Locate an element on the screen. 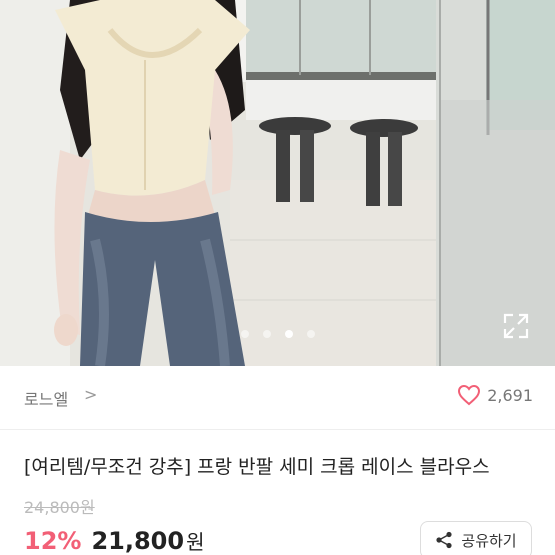 This screenshot has width=555, height=555. like-count: 2,691 is located at coordinates (510, 395).